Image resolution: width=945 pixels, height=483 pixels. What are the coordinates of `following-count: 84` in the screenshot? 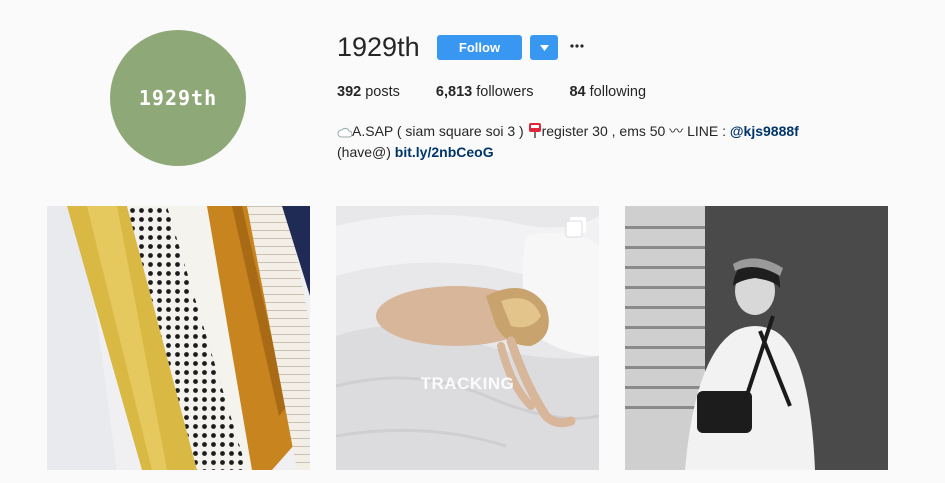 It's located at (577, 92).